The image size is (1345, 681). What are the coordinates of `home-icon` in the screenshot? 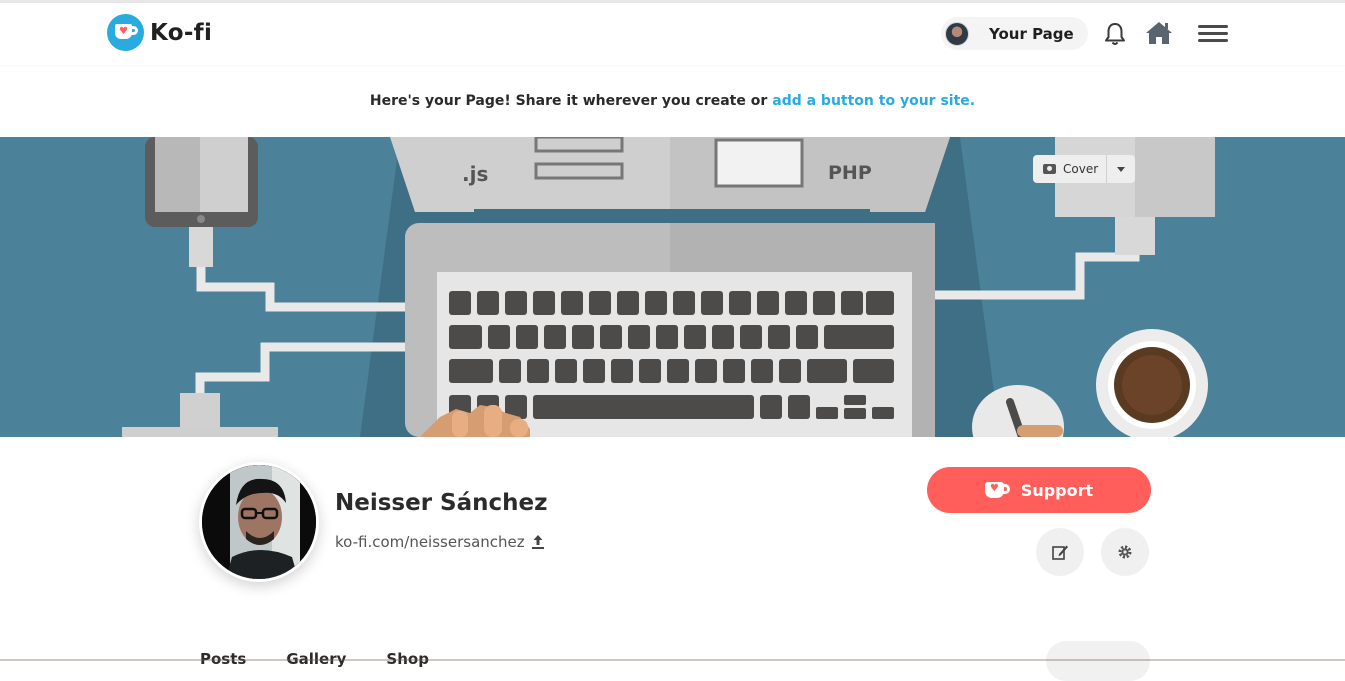 It's located at (1159, 33).